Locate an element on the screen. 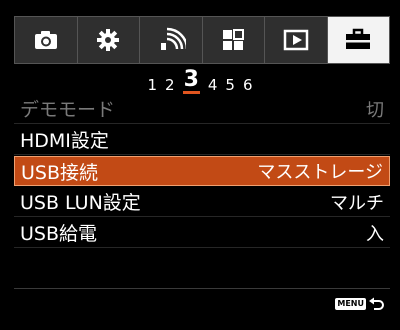  camera-icon is located at coordinates (45, 40).